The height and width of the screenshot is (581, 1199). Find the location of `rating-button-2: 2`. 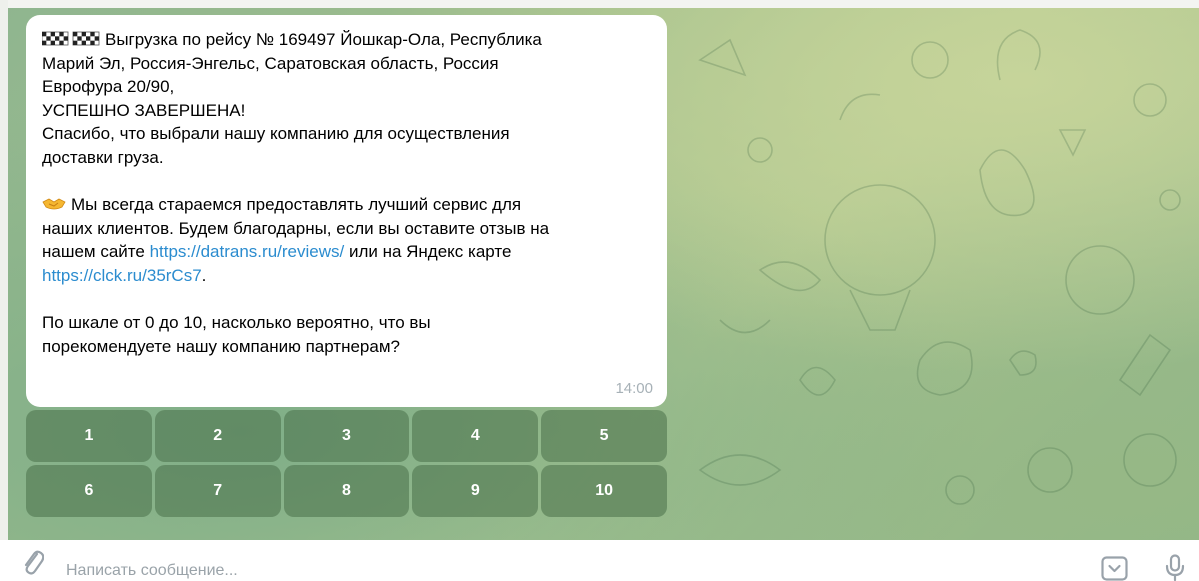

rating-button-2: 2 is located at coordinates (217, 436).